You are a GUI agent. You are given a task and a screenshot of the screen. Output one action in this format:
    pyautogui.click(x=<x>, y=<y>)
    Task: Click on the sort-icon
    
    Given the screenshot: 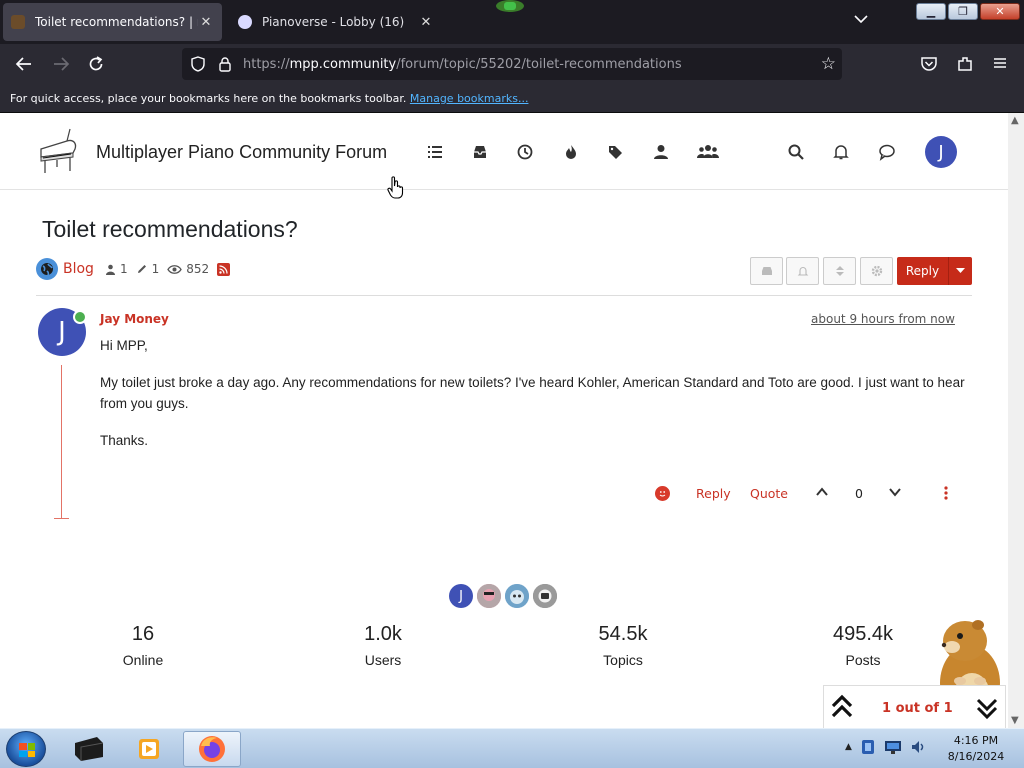 What is the action you would take?
    pyautogui.click(x=839, y=271)
    